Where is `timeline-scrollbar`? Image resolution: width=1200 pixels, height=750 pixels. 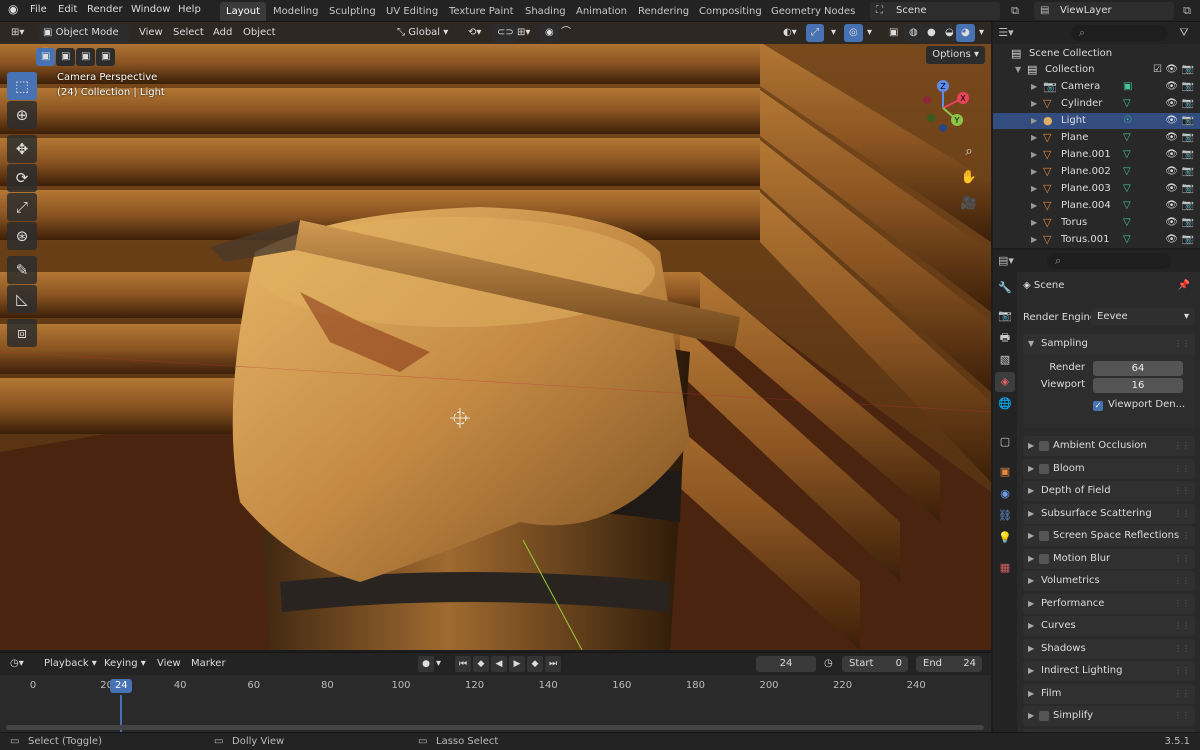
timeline-scrollbar is located at coordinates (495, 727).